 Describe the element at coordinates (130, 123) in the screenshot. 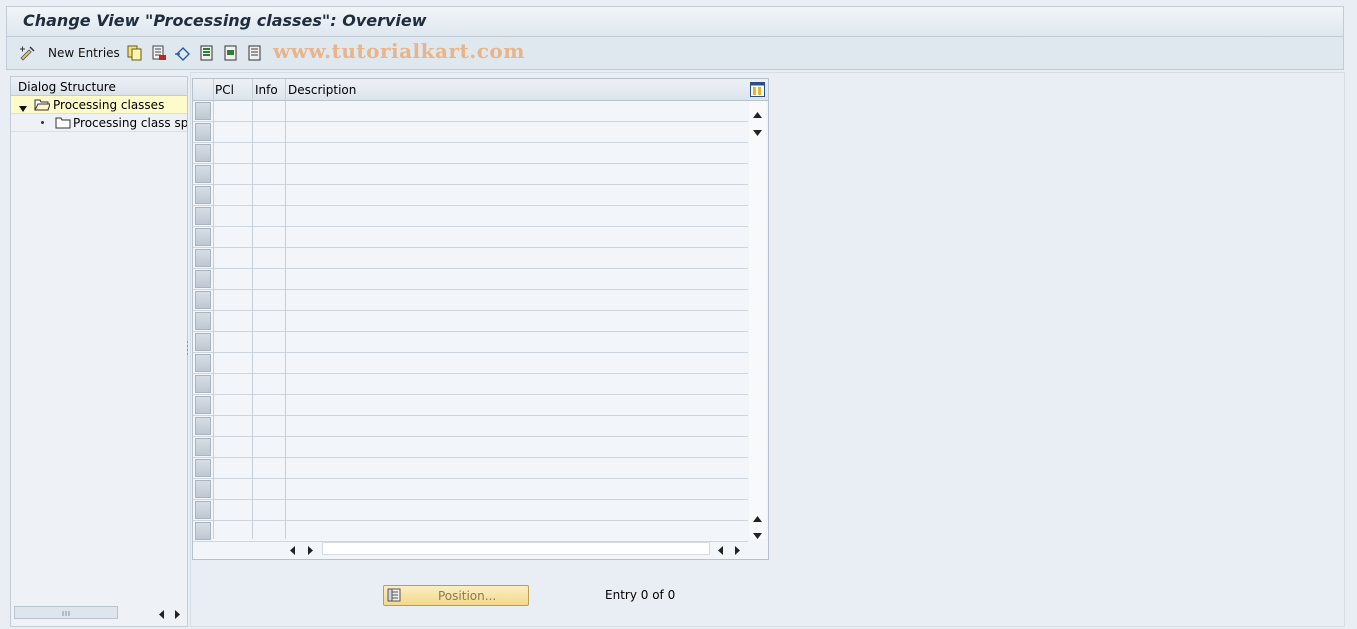

I see `tree-item-label: Processing class spec` at that location.